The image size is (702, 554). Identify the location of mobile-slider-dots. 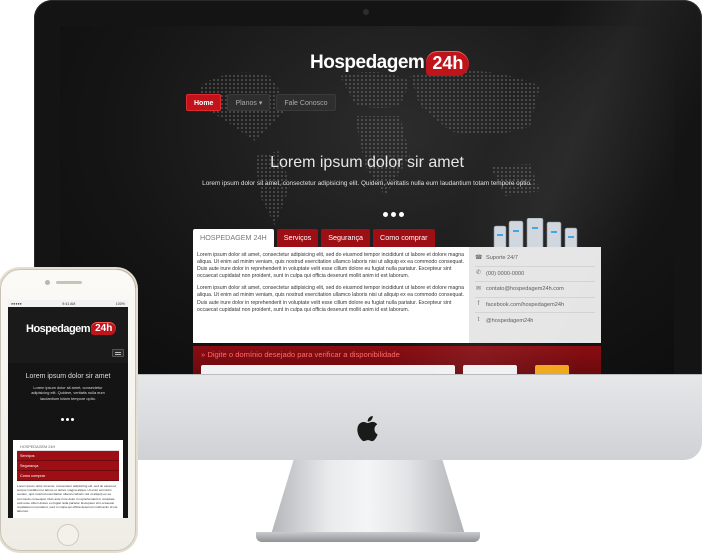
(67, 419).